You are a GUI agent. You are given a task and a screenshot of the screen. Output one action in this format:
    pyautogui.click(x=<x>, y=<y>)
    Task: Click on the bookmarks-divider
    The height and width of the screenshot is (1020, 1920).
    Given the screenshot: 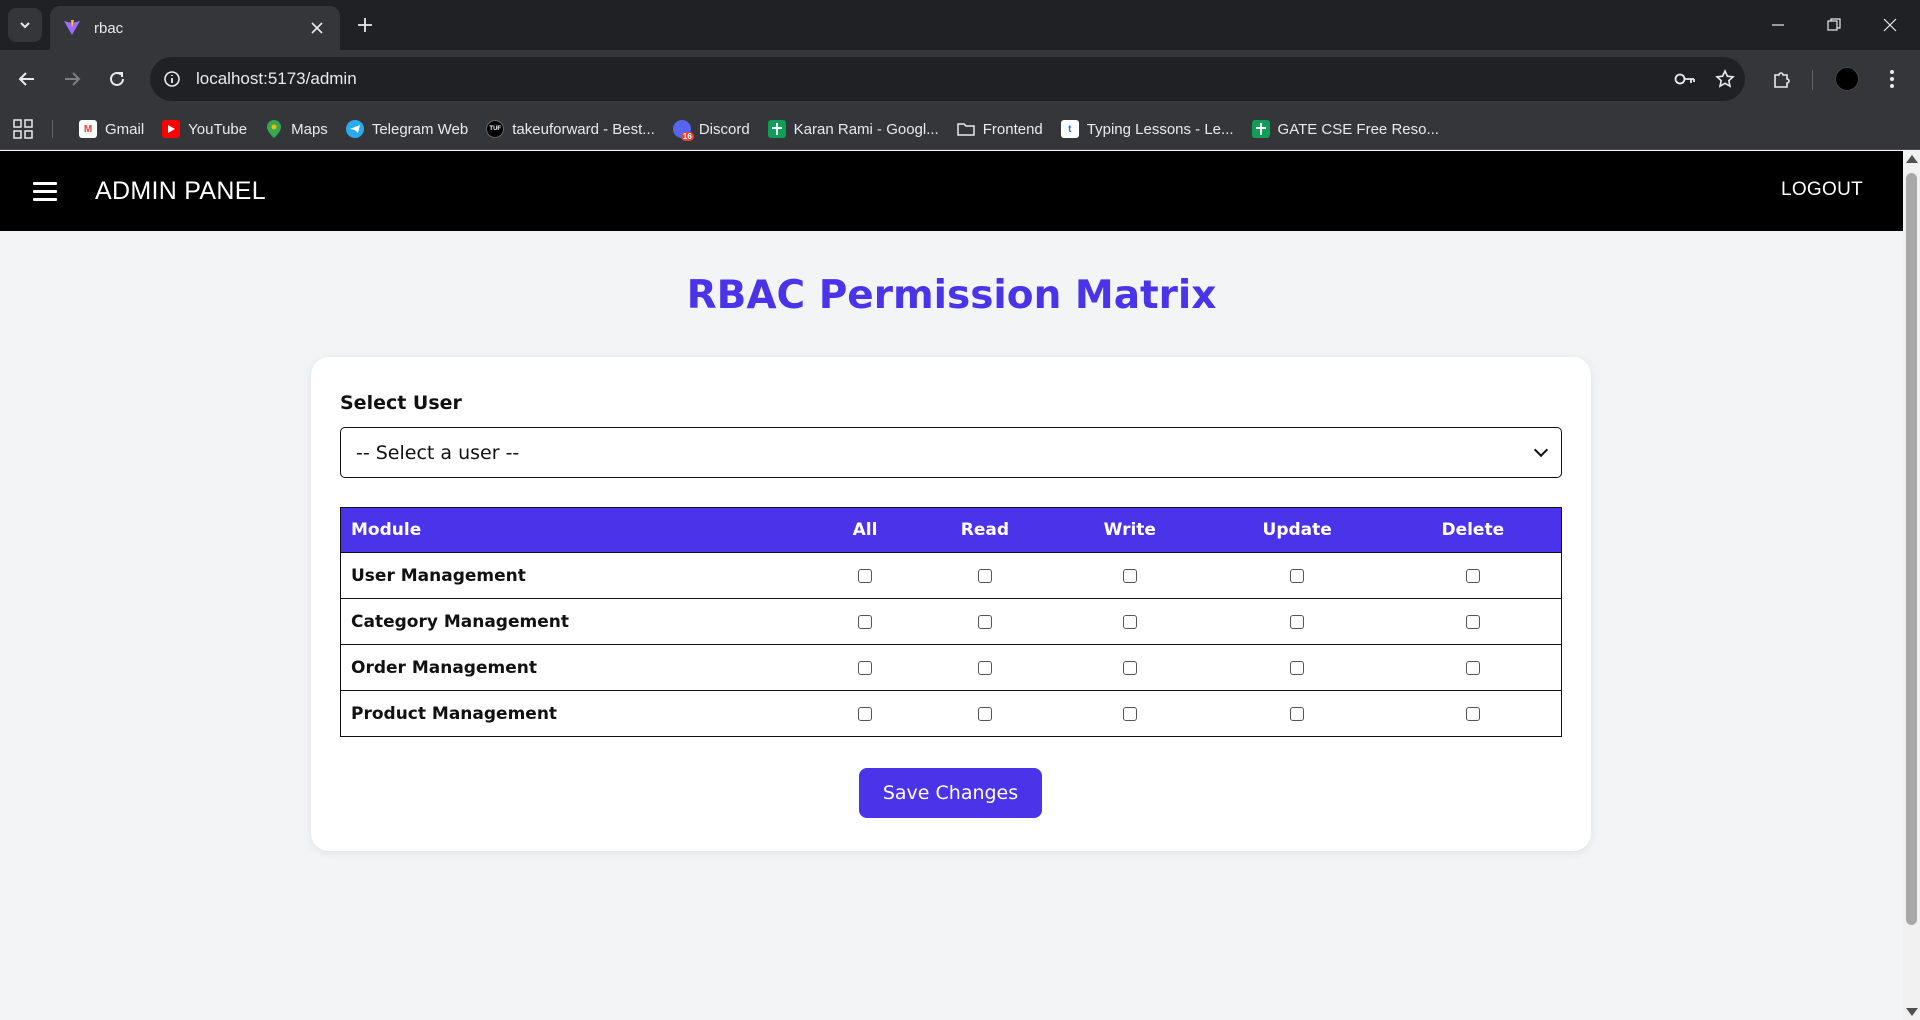 What is the action you would take?
    pyautogui.click(x=52, y=129)
    